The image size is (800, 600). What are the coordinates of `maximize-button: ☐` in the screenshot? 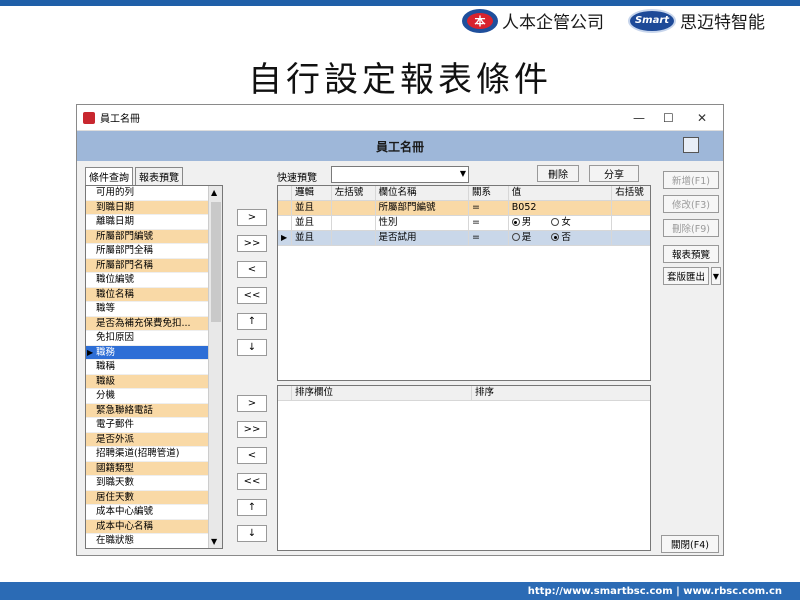 It's located at (668, 118).